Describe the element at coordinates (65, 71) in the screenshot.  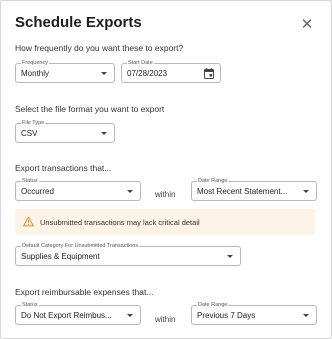
I see `frequency-select: Frequency Monthly` at that location.